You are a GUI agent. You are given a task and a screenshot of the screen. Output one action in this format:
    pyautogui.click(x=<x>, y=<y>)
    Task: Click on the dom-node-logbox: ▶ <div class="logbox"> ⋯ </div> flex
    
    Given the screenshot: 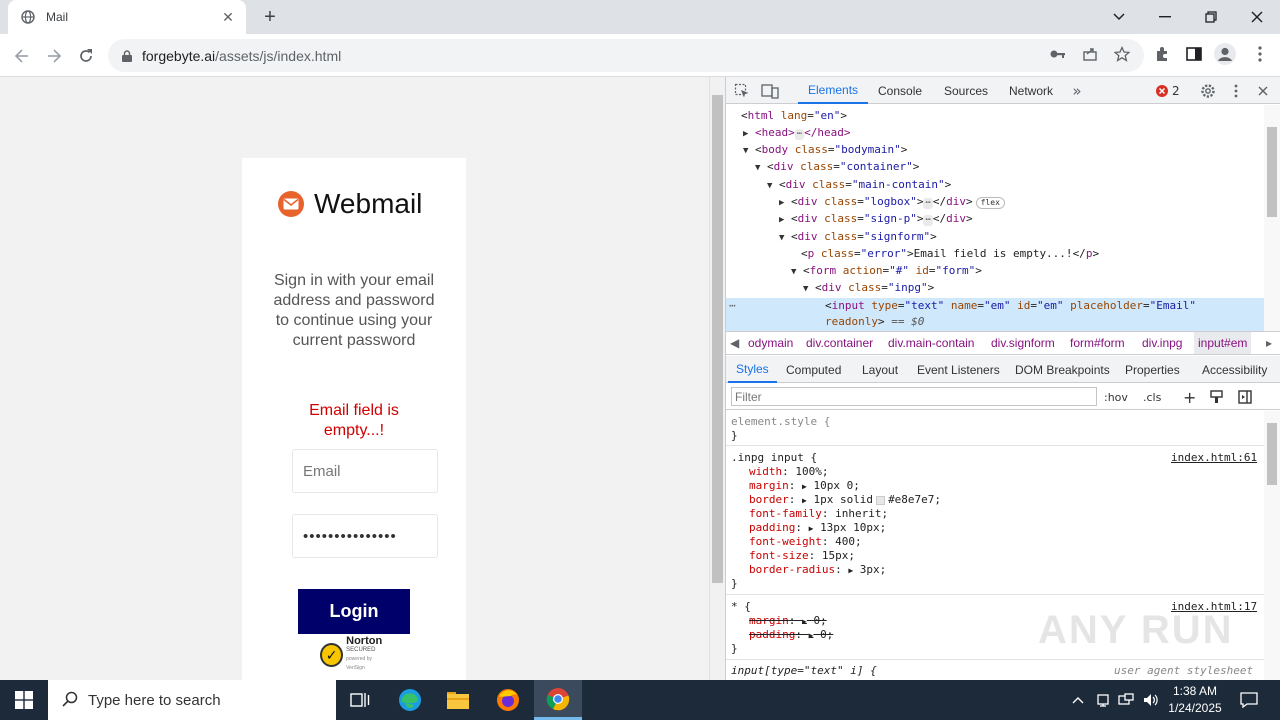 What is the action you would take?
    pyautogui.click(x=892, y=201)
    